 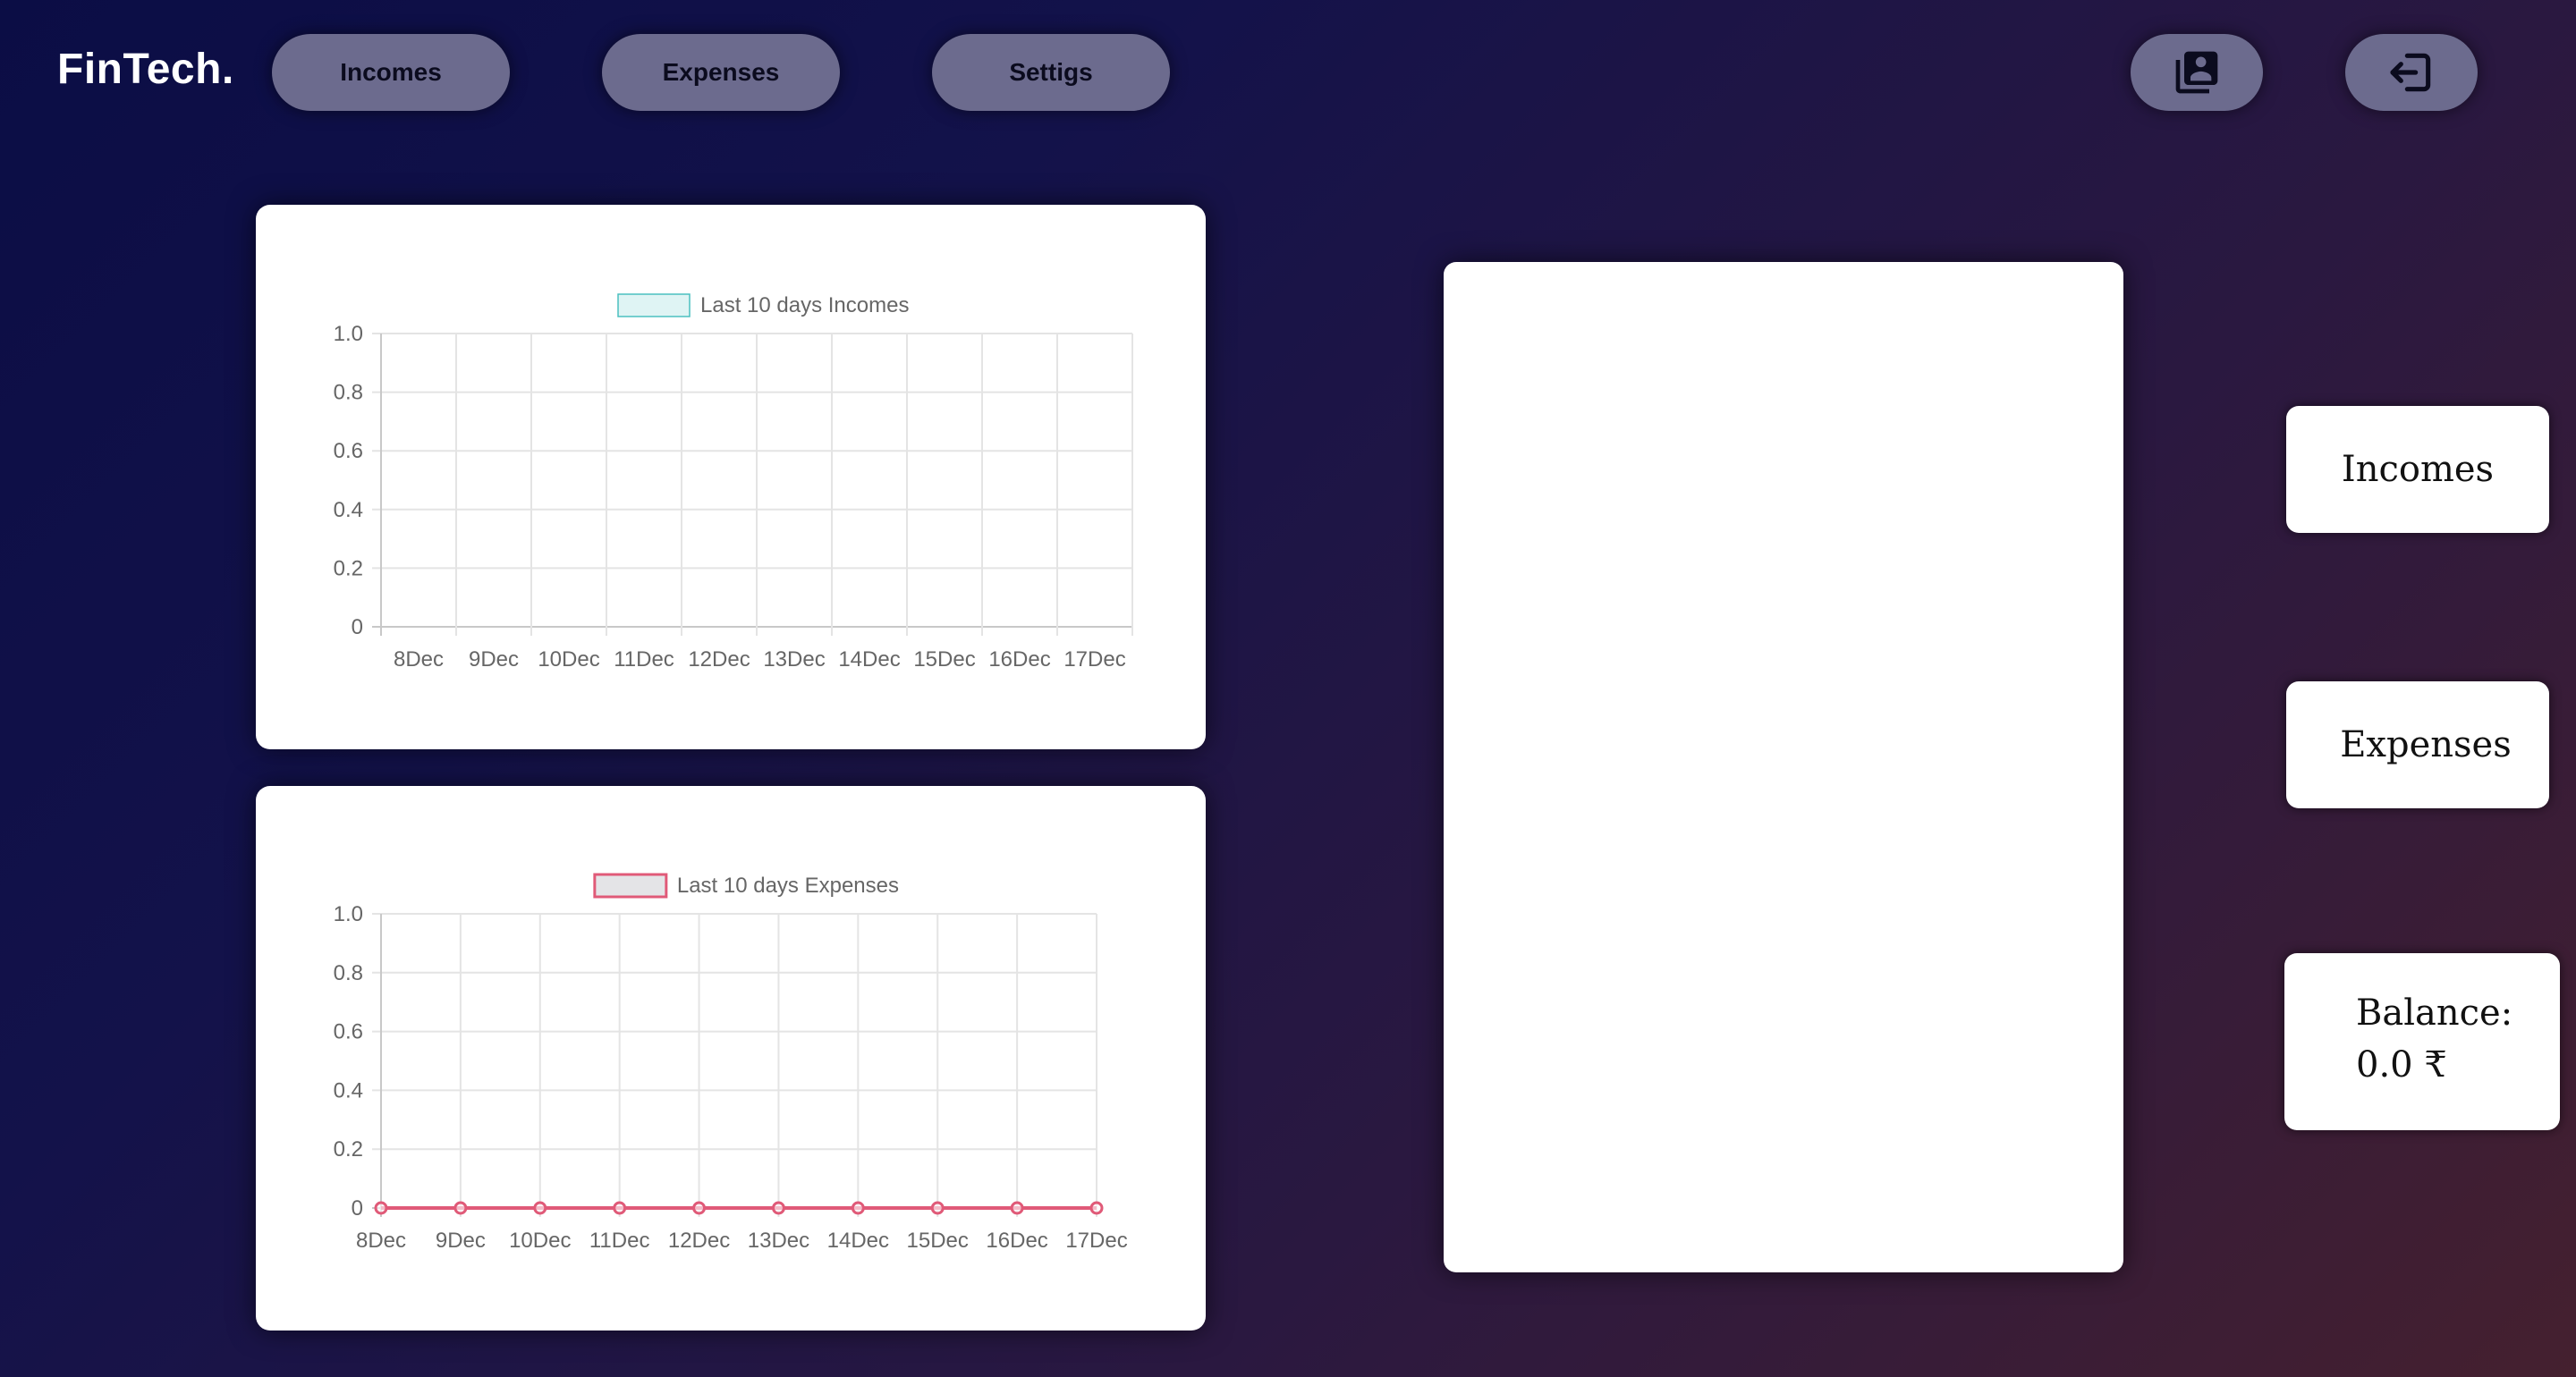 I want to click on logout-button, so click(x=2411, y=72).